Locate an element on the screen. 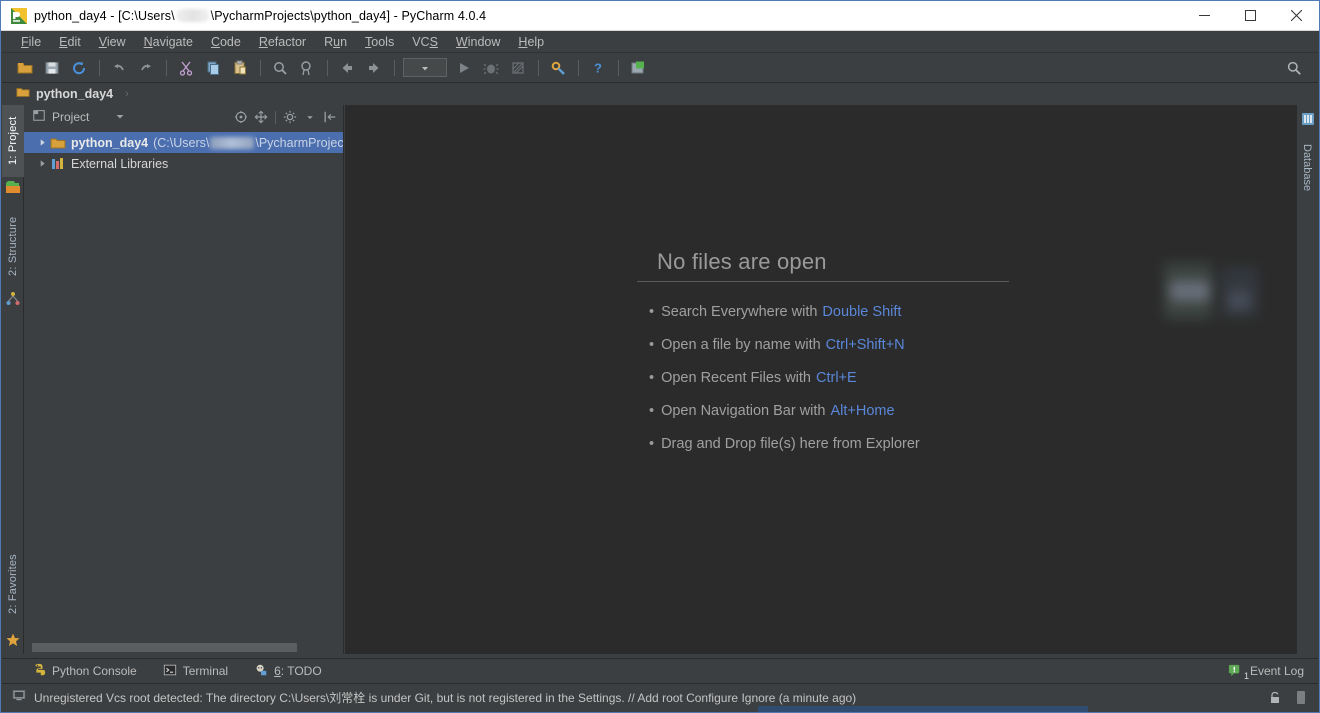 The width and height of the screenshot is (1320, 713). menu-vcs: VCS is located at coordinates (425, 42).